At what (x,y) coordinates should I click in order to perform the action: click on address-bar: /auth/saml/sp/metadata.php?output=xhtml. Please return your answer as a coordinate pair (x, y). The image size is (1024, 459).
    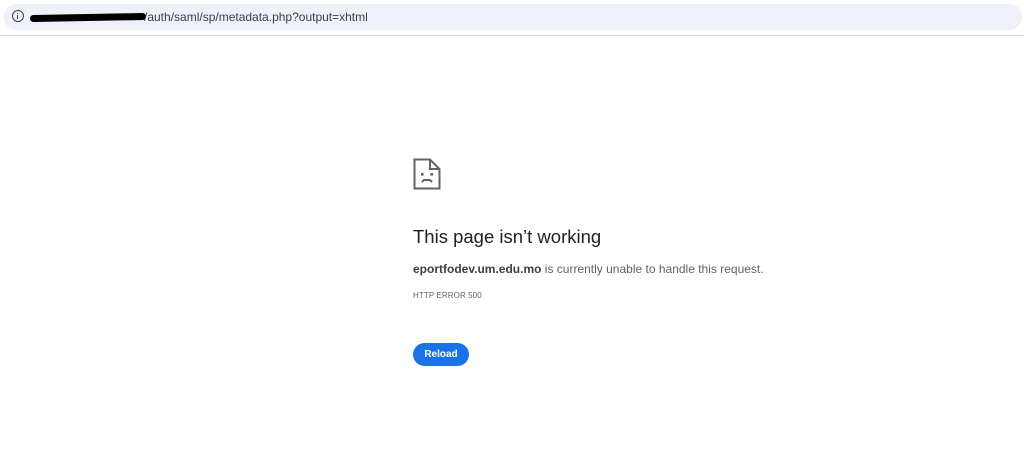
    Looking at the image, I should click on (513, 17).